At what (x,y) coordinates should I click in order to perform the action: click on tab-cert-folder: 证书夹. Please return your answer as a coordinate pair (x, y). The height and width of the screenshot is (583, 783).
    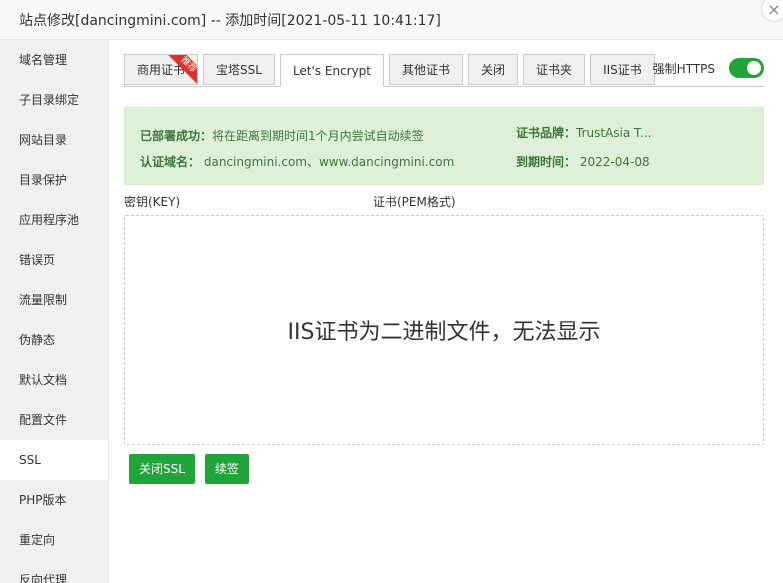
    Looking at the image, I should click on (554, 69).